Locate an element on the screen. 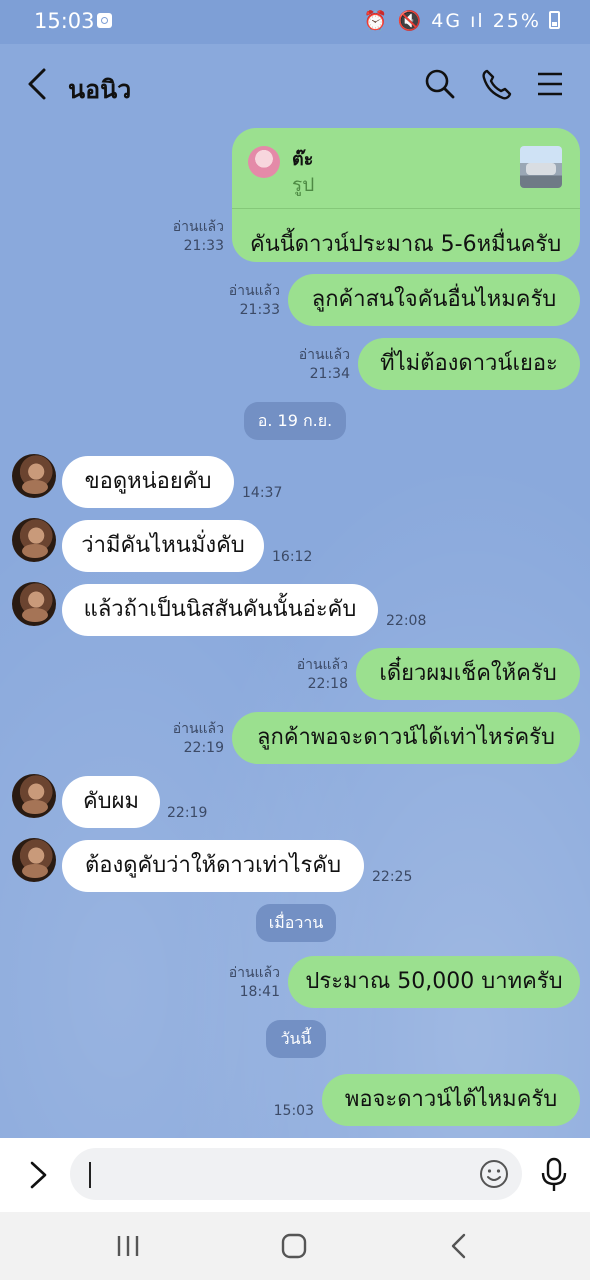 The height and width of the screenshot is (1280, 590). incoming-message: ต้องดูคับว่าให้ดาวเท่าไรคับ is located at coordinates (213, 866).